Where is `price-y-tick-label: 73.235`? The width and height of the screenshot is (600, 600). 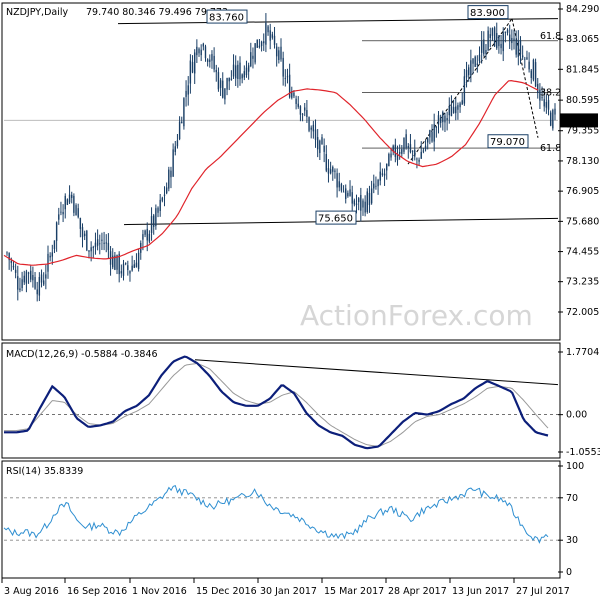
price-y-tick-label: 73.235 is located at coordinates (582, 282).